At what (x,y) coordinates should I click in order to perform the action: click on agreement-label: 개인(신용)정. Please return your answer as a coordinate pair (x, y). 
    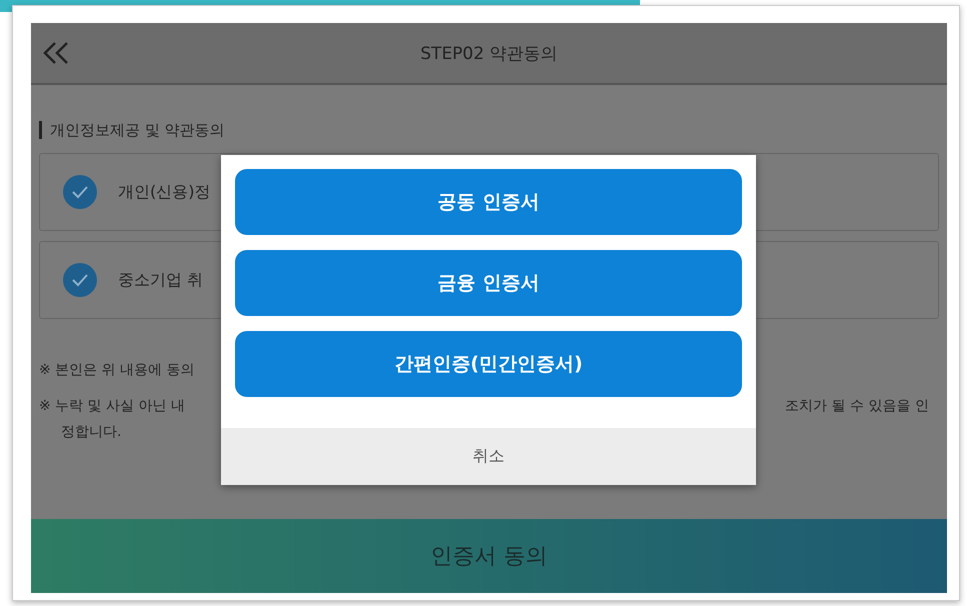
    Looking at the image, I should click on (164, 192).